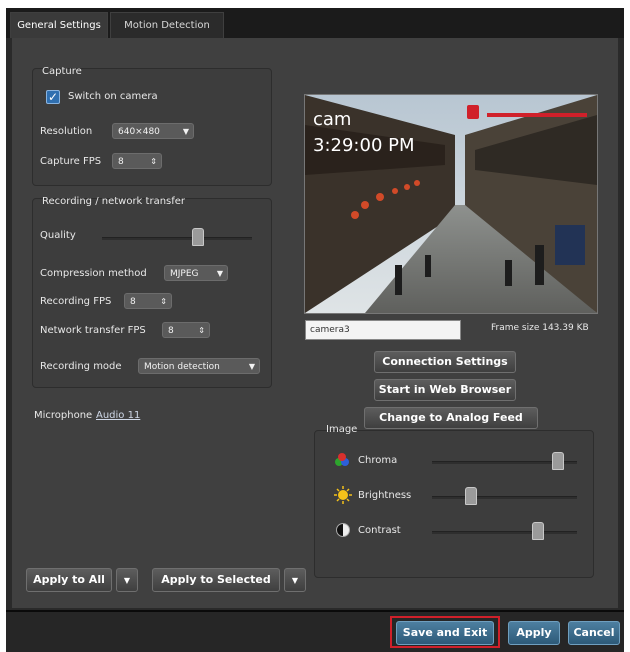  What do you see at coordinates (216, 580) in the screenshot?
I see `apply-to-selected-button: Apply to Selected` at bounding box center [216, 580].